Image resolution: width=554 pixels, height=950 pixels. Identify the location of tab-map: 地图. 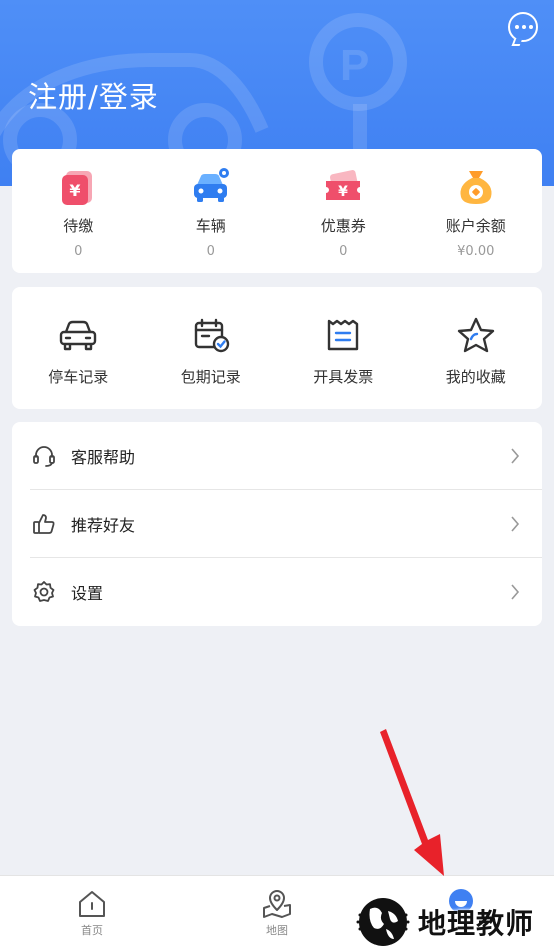
(277, 913).